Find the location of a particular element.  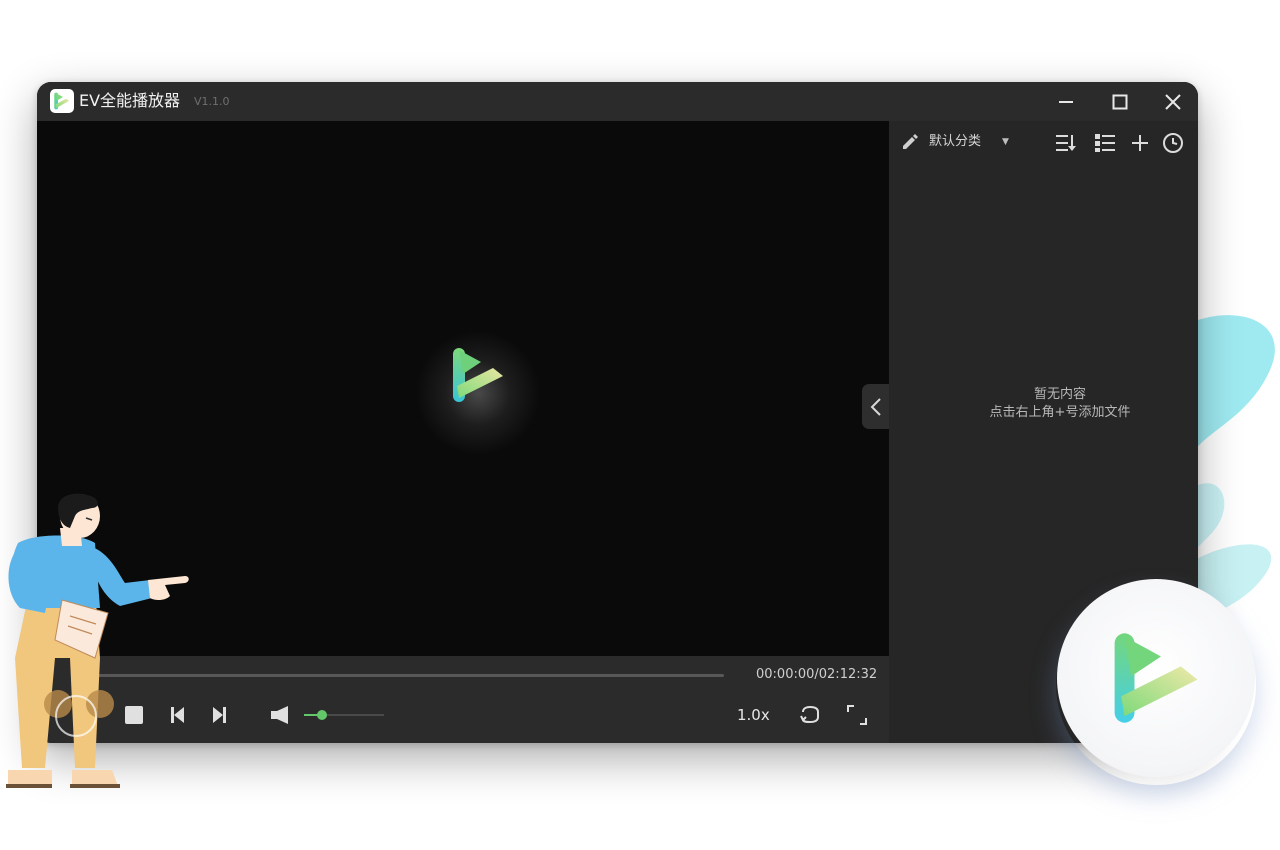

close-button is located at coordinates (1173, 102).